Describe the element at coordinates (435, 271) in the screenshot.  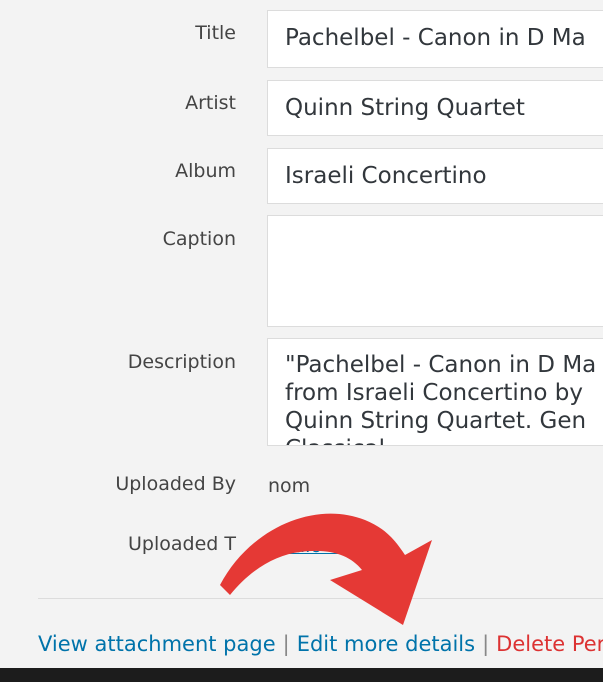
I see `caption-field` at that location.